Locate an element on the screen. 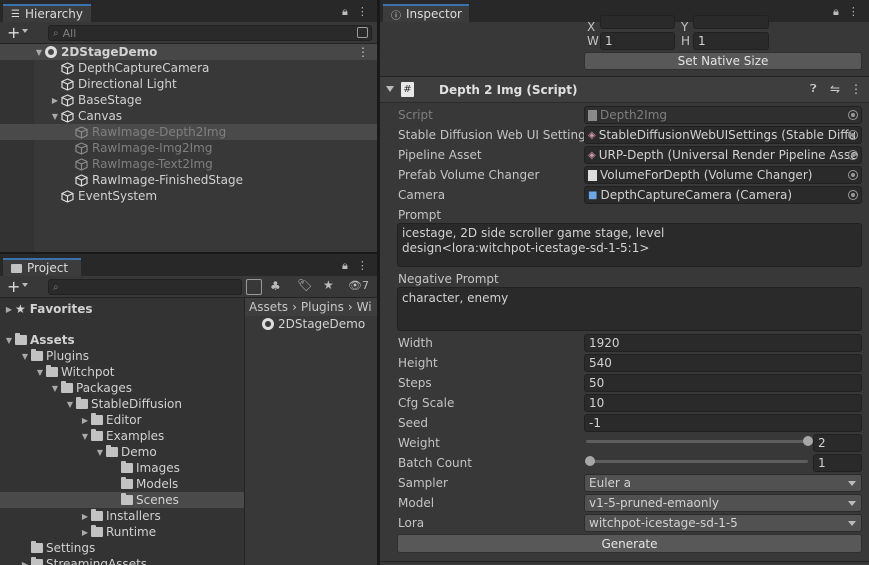 The width and height of the screenshot is (869, 565). steps-field: 50 is located at coordinates (723, 383).